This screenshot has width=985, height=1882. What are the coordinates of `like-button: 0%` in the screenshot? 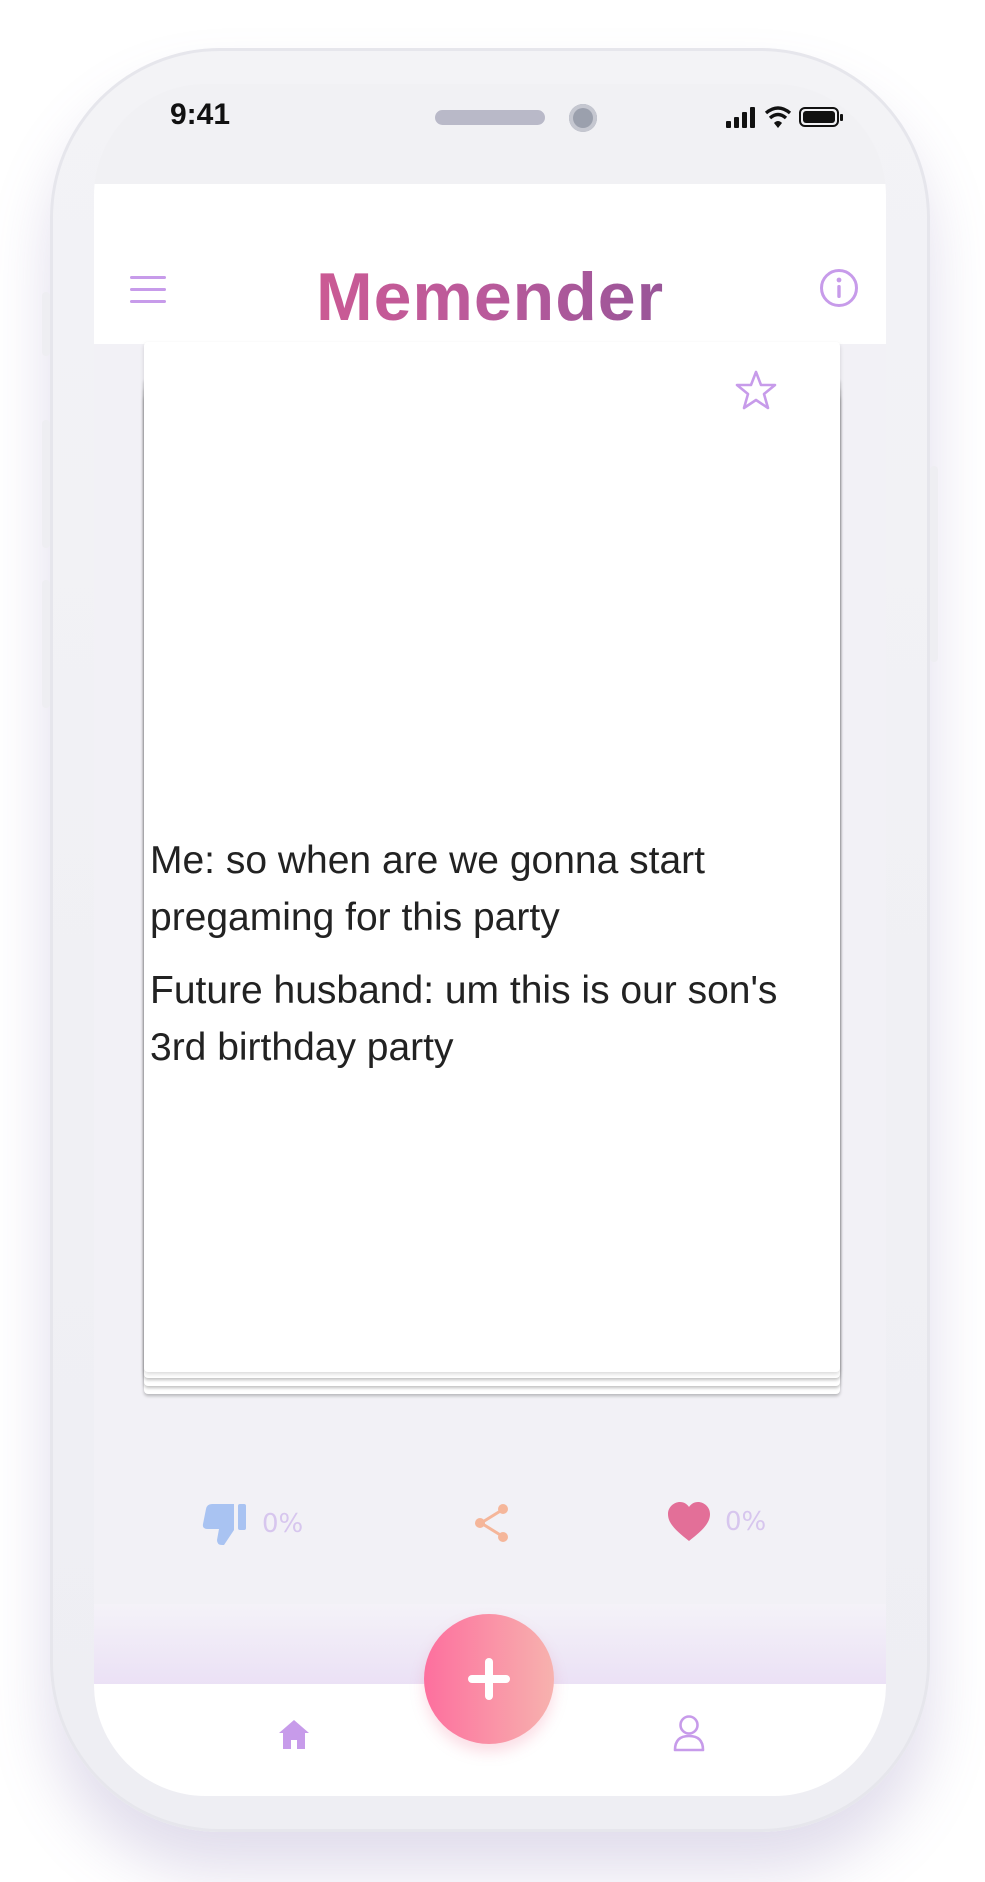 It's located at (716, 1522).